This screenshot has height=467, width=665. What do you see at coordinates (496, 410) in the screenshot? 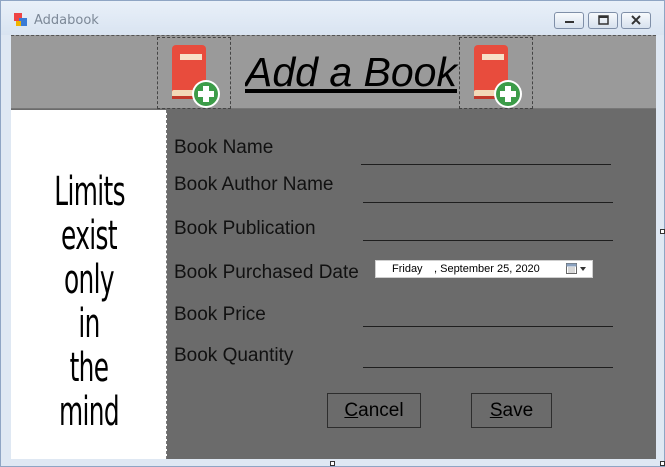
I see `save-mnemonic: S` at bounding box center [496, 410].